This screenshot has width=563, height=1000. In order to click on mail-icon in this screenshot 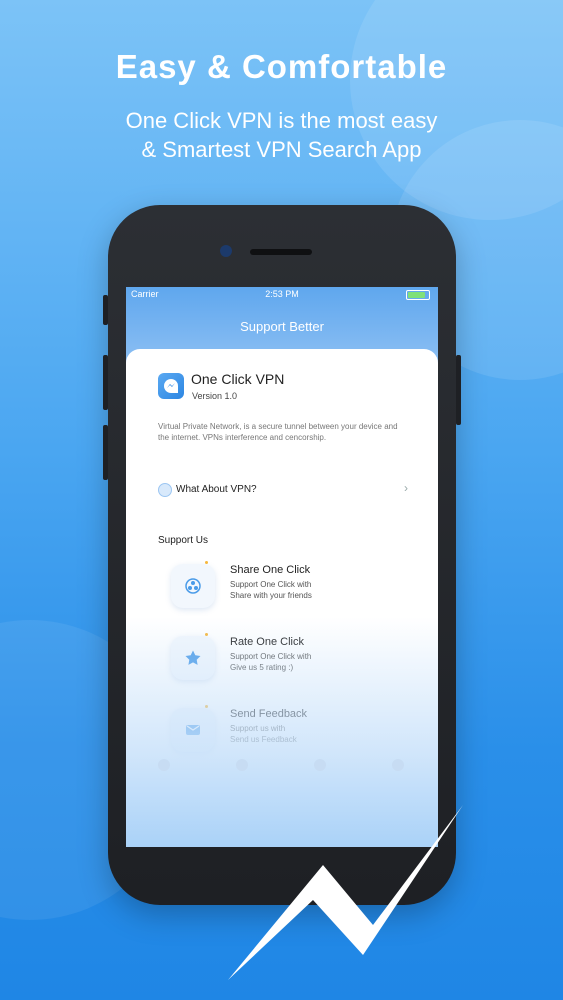, I will do `click(193, 730)`.